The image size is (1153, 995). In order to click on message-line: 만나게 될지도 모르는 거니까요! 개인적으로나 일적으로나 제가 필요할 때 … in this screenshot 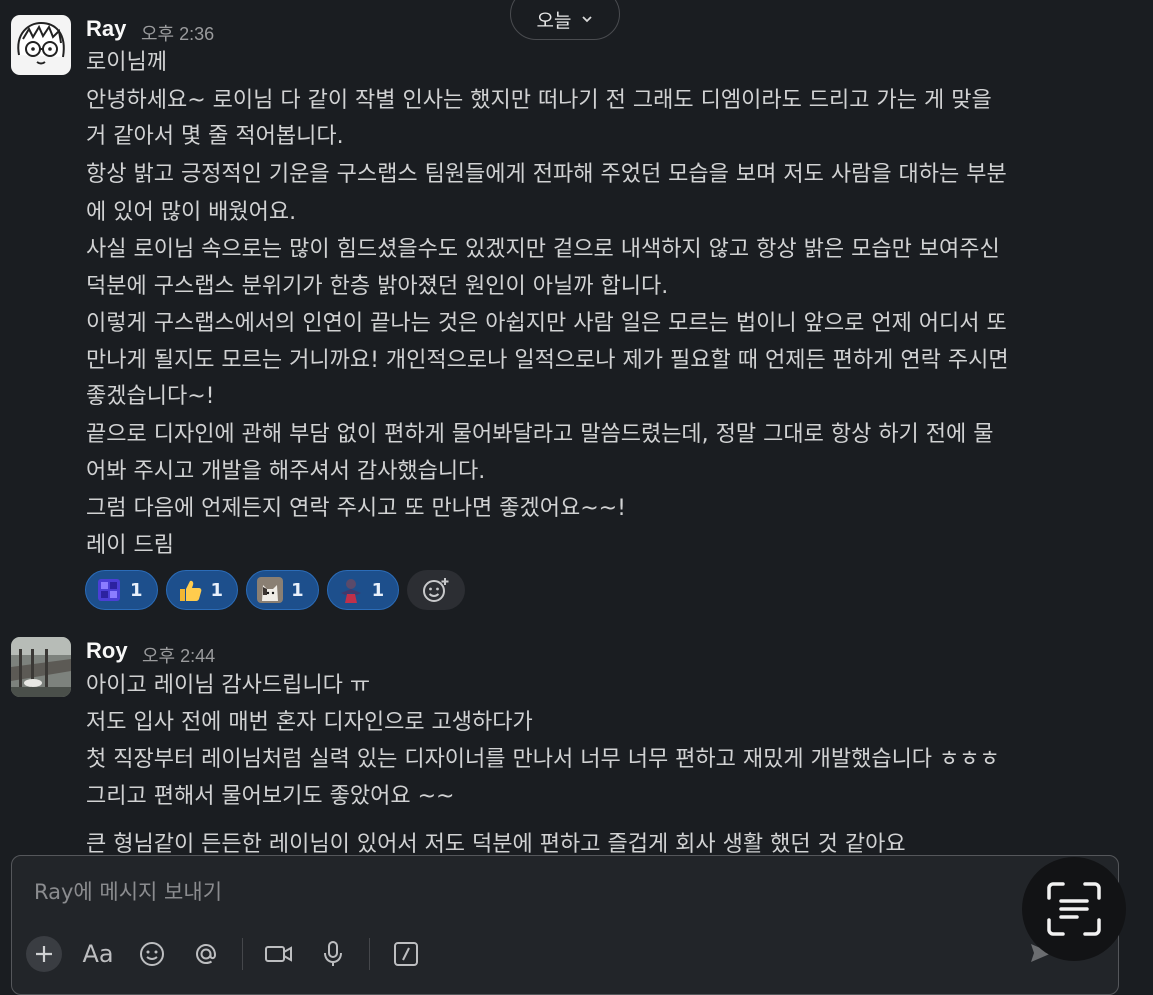, I will do `click(547, 360)`.